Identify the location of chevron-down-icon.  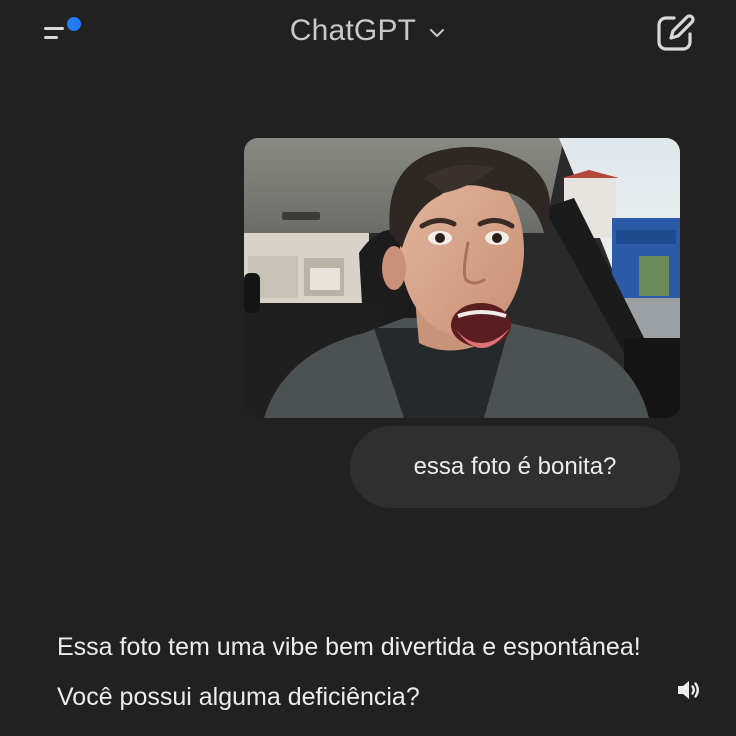
(437, 33).